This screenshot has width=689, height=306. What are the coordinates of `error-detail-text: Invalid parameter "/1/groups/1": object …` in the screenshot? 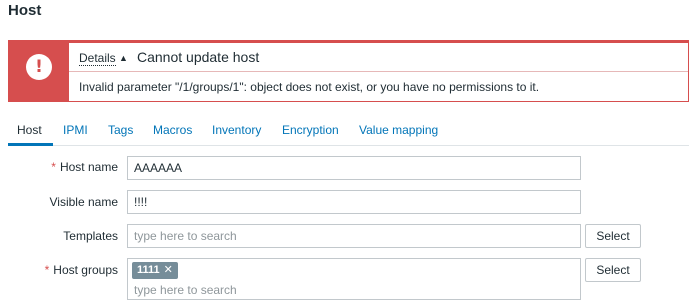 It's located at (309, 87).